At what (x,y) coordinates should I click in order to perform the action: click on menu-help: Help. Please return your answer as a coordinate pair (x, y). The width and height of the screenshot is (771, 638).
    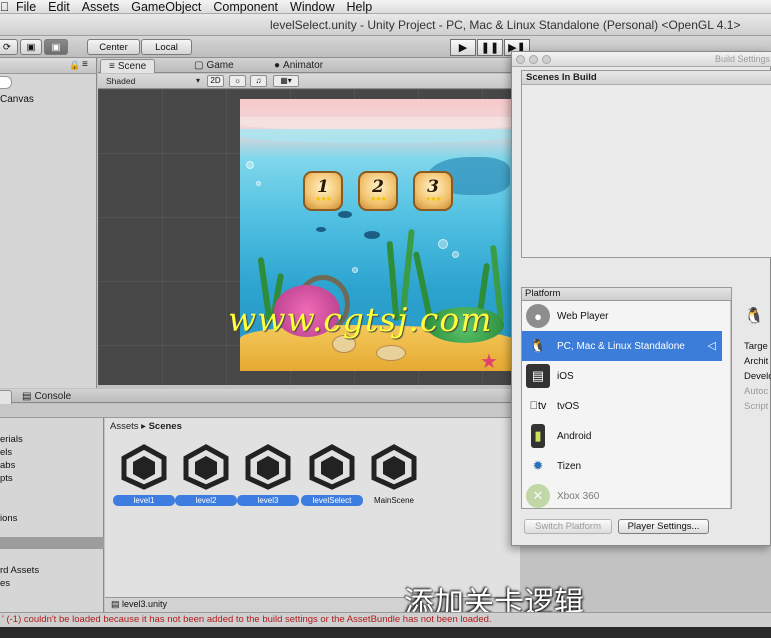
    Looking at the image, I should click on (359, 7).